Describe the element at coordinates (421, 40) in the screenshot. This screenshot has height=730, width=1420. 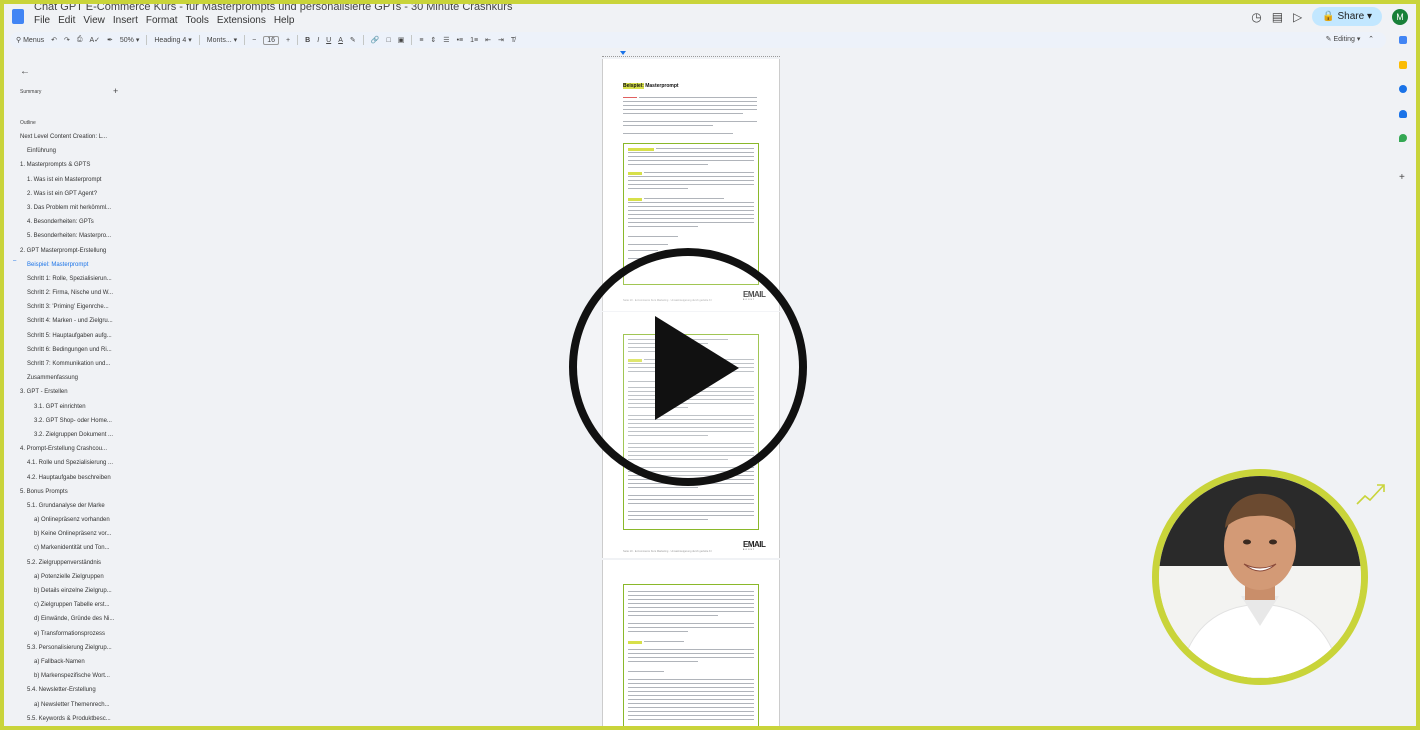
I see `align-icon: ≡` at that location.